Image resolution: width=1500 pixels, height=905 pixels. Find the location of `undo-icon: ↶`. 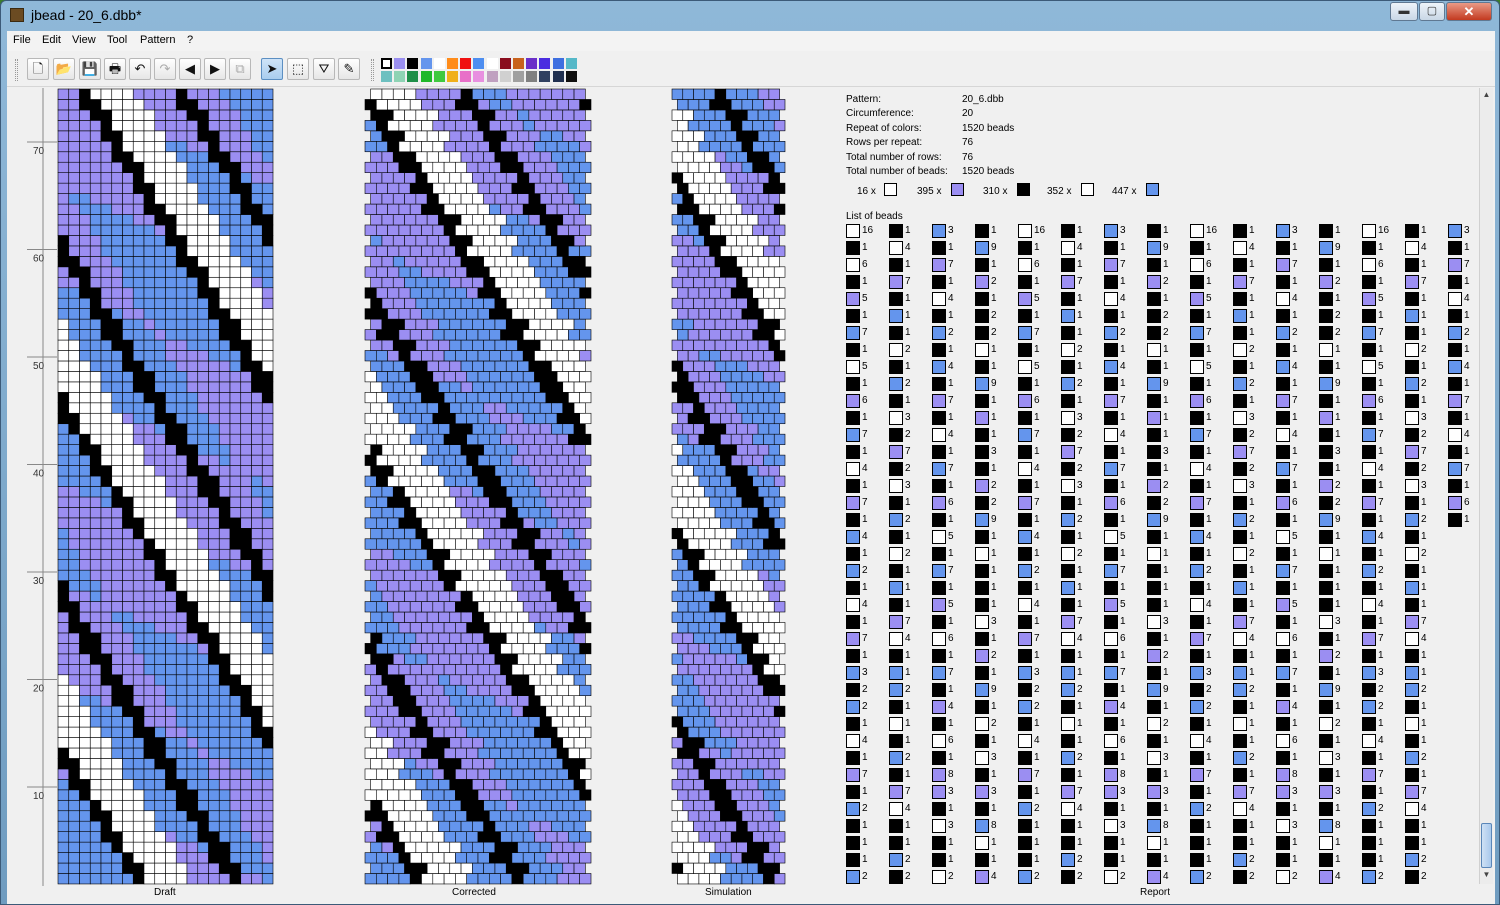

undo-icon: ↶ is located at coordinates (140, 69).